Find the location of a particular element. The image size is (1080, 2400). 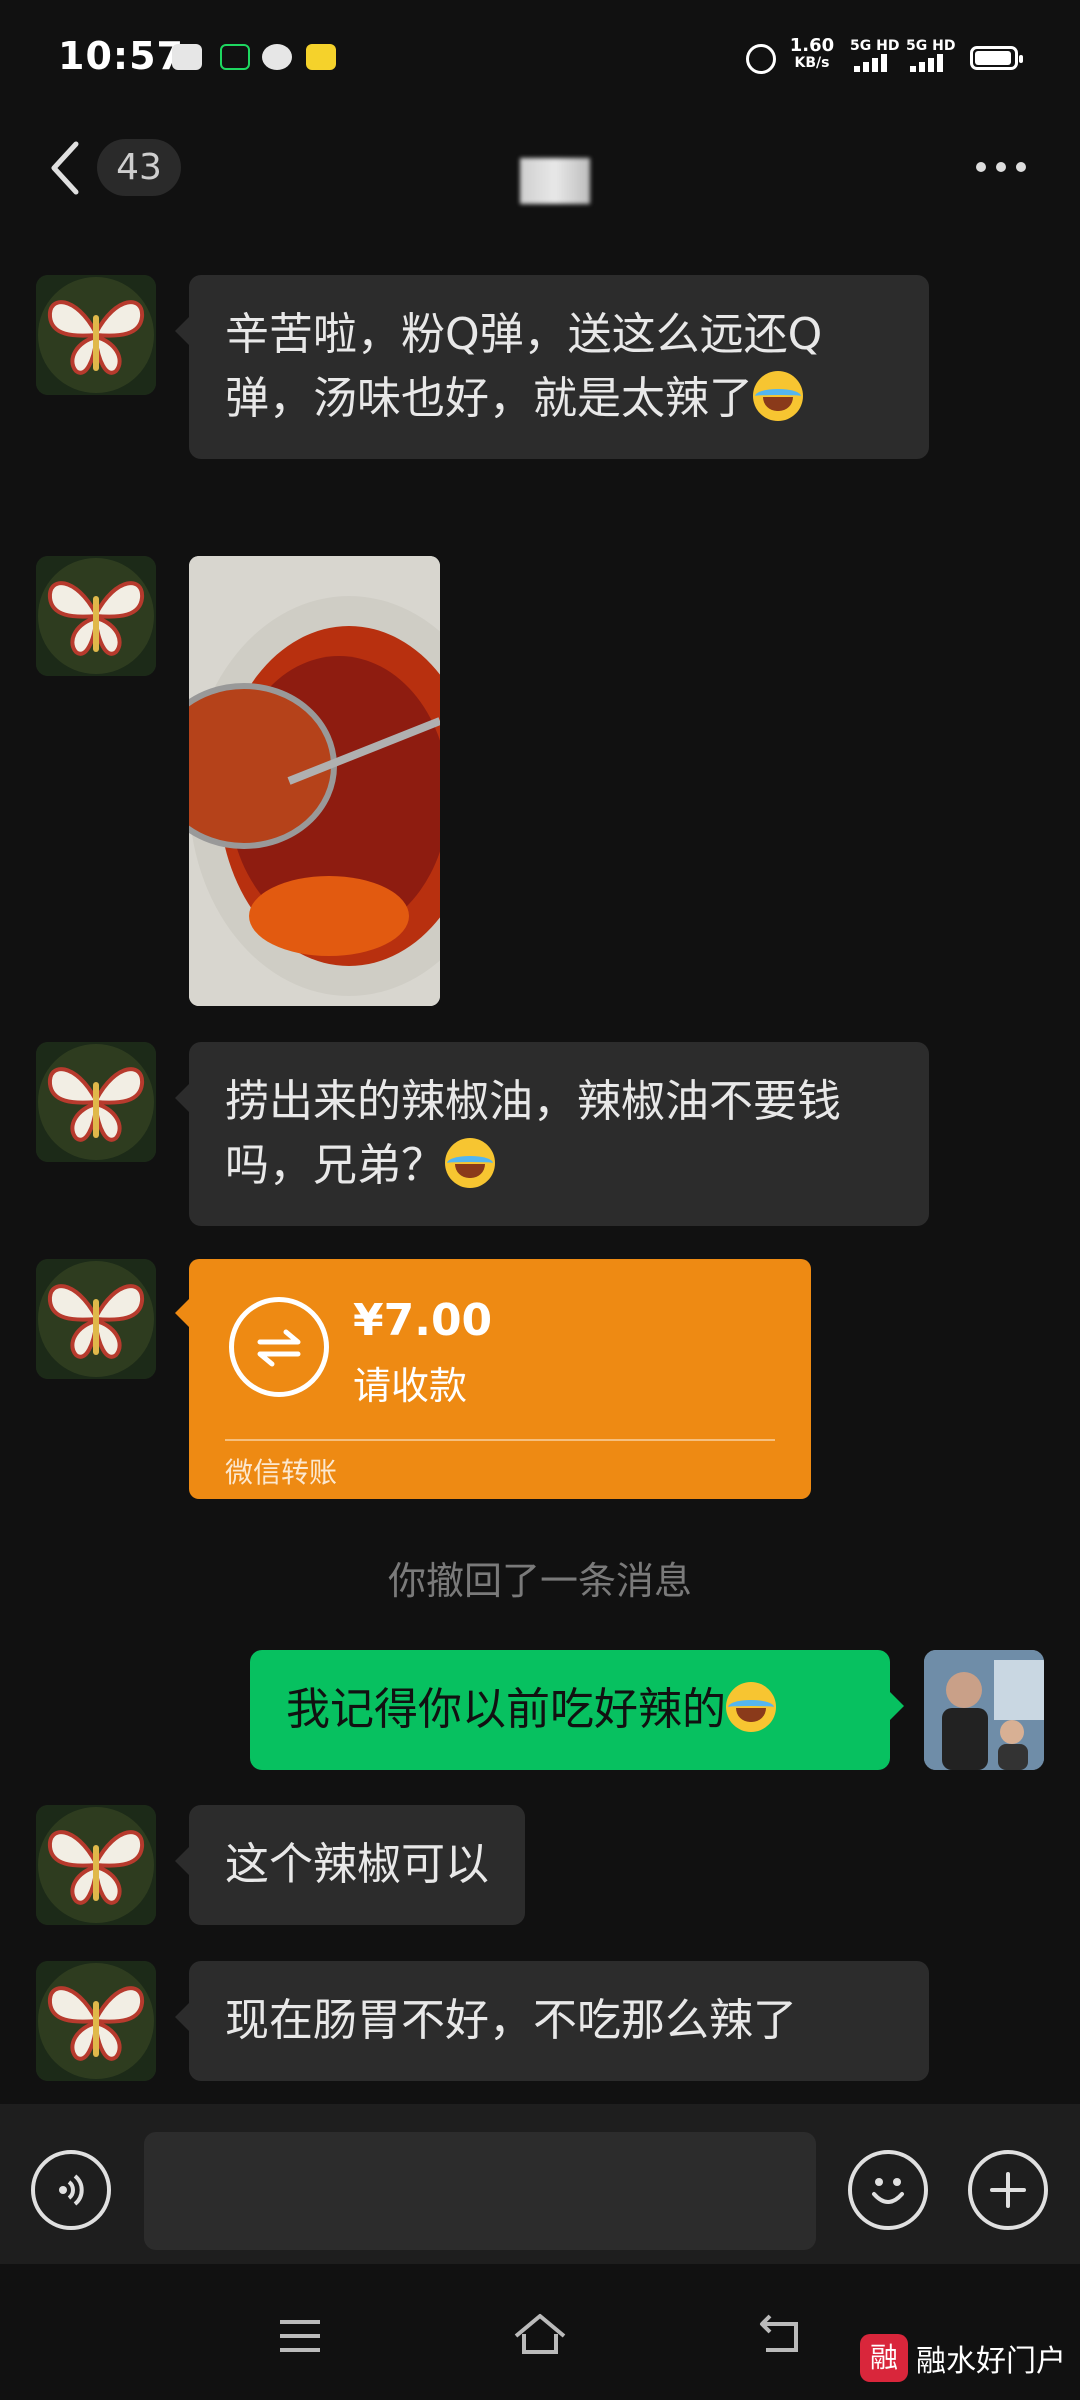

transfer-amount: ¥7.00 is located at coordinates (423, 1320).